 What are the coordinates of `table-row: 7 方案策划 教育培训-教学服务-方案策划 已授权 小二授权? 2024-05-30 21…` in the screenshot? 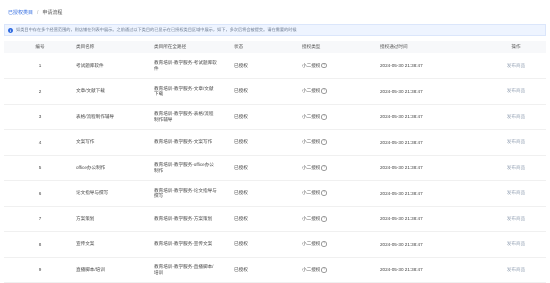 It's located at (275, 219).